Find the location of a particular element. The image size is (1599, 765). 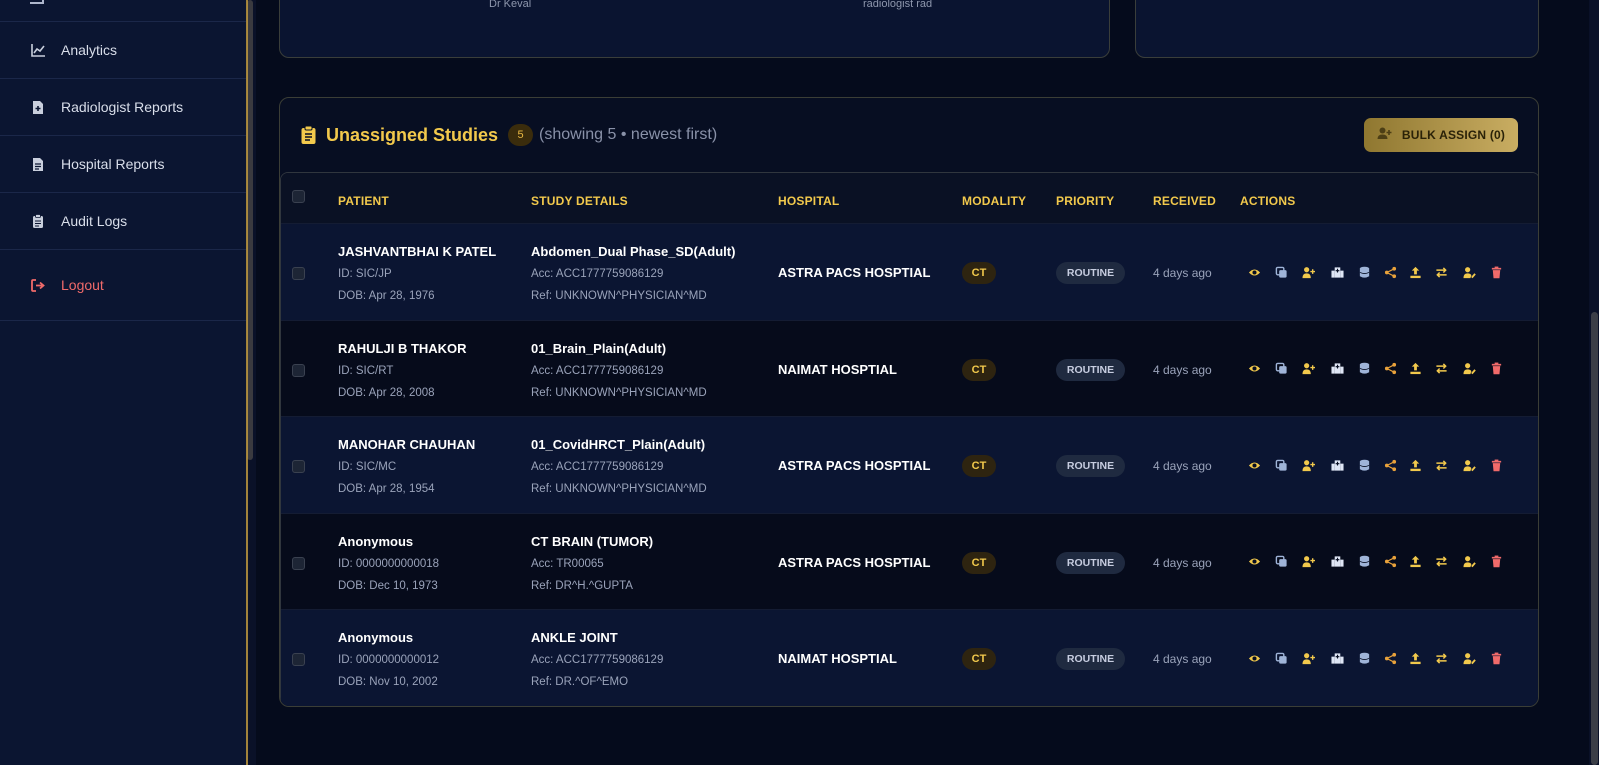

patient-id: ID: SIC/JP is located at coordinates (365, 274).